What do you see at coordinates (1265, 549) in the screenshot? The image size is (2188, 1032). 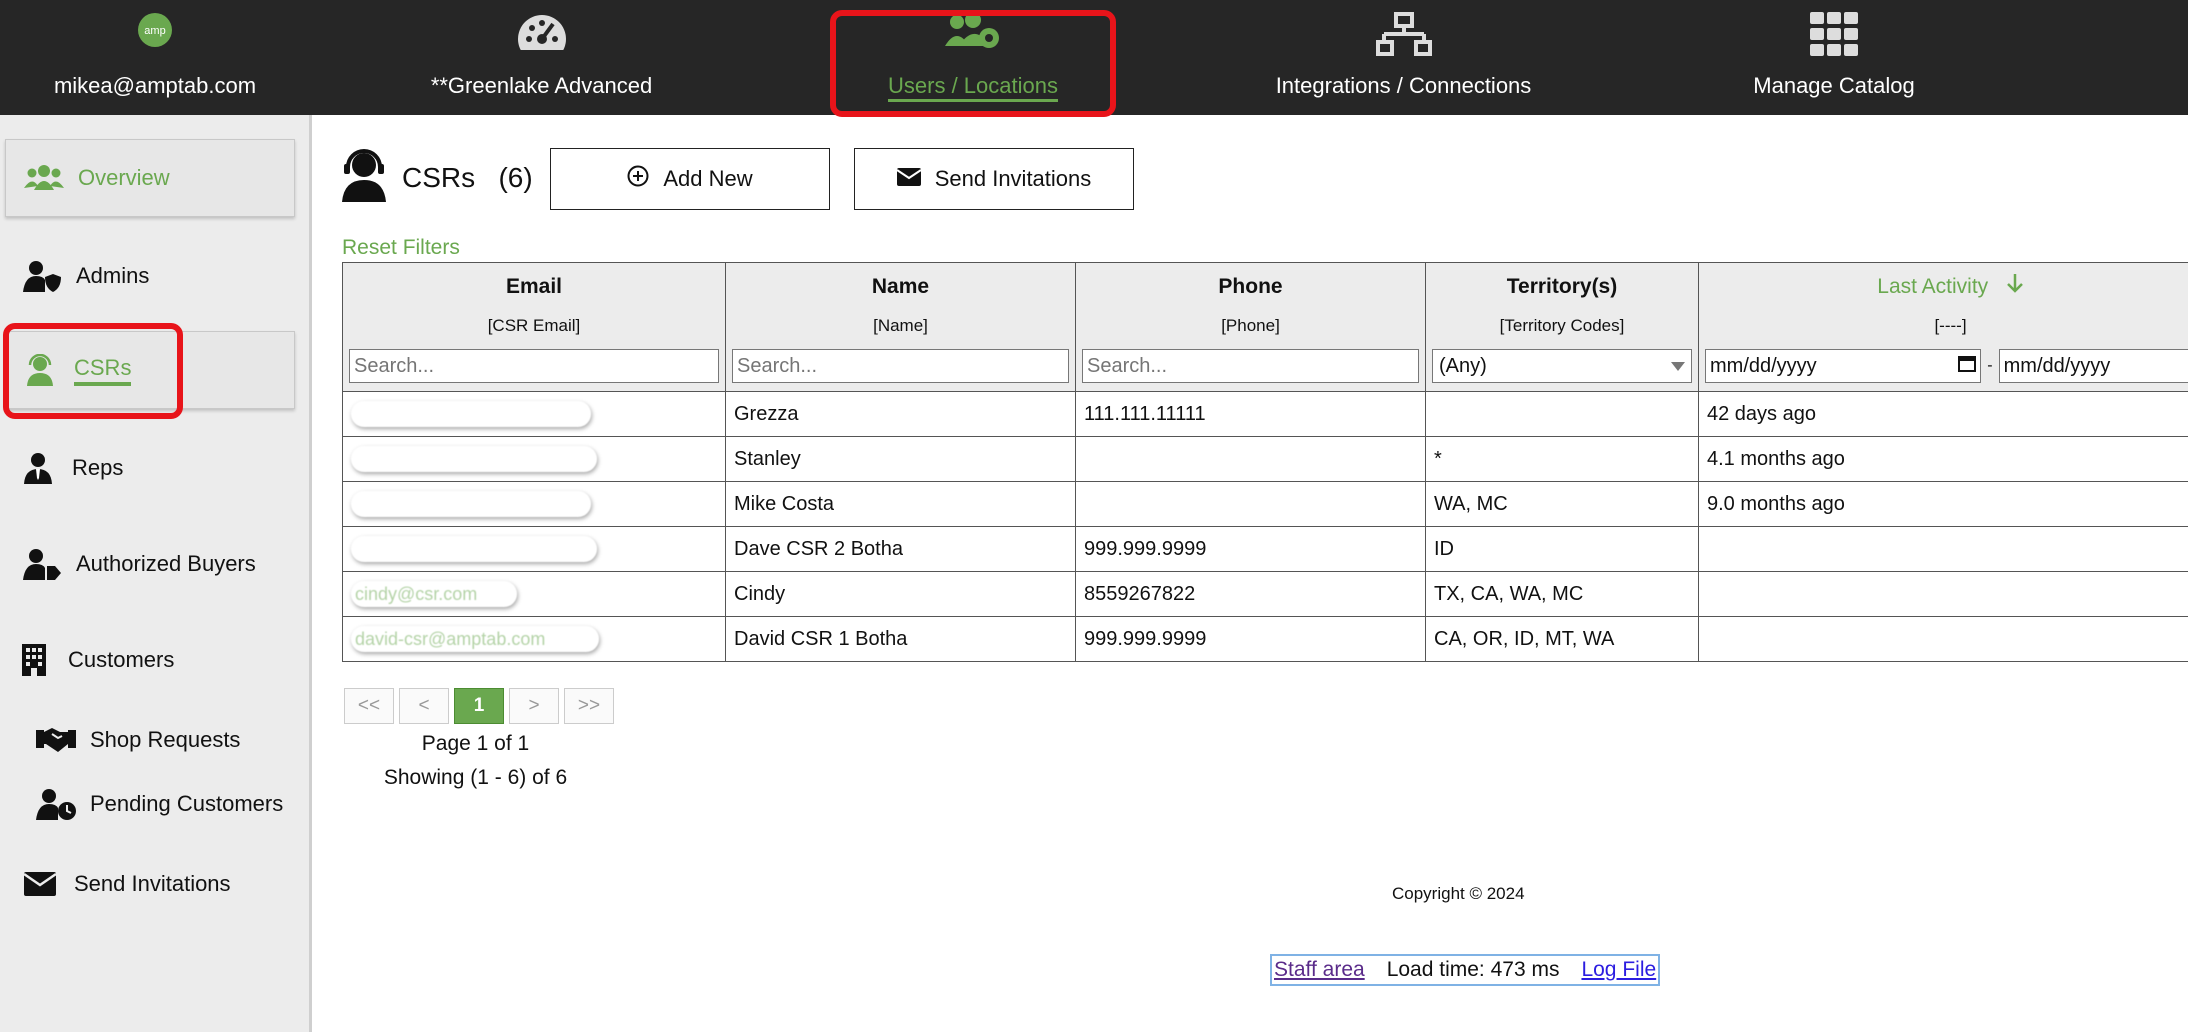 I see `table-row: Dave CSR 2 Botha 999.999.9999 ID` at bounding box center [1265, 549].